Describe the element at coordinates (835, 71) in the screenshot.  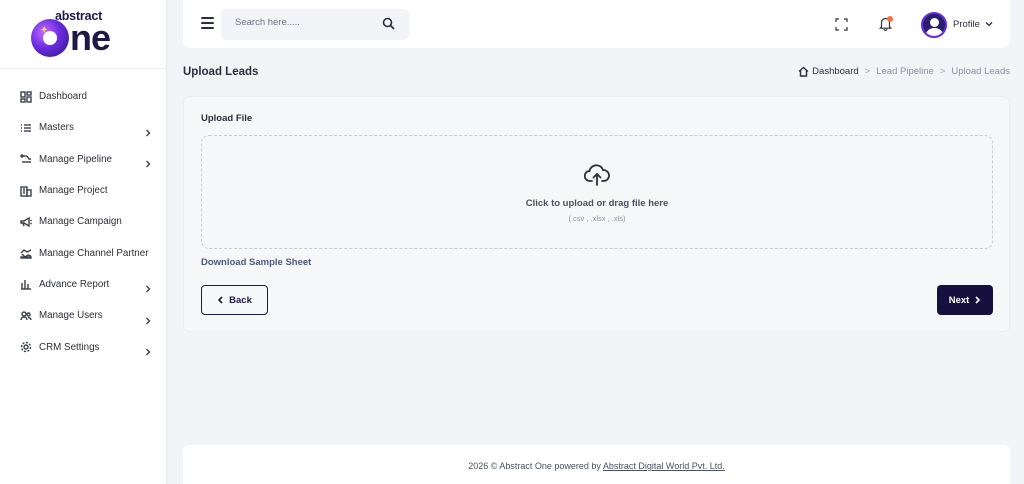
I see `breadcrumb-label: Dashboard` at that location.